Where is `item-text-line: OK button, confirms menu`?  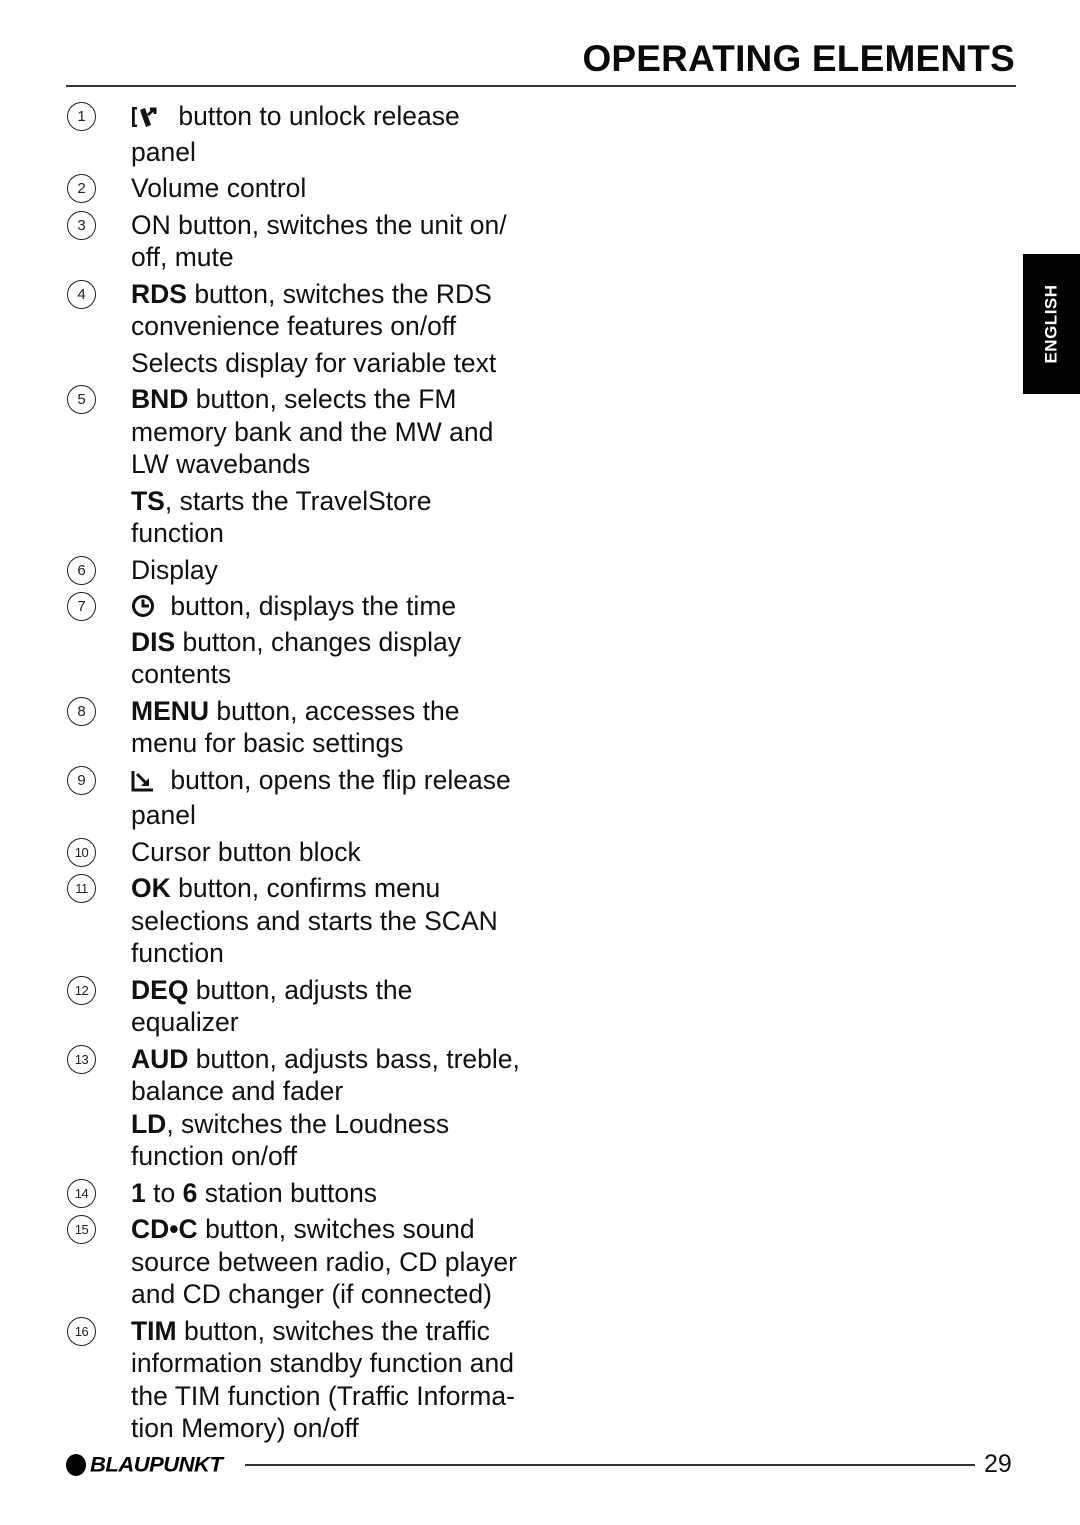
item-text-line: OK button, confirms menu is located at coordinates (333, 888).